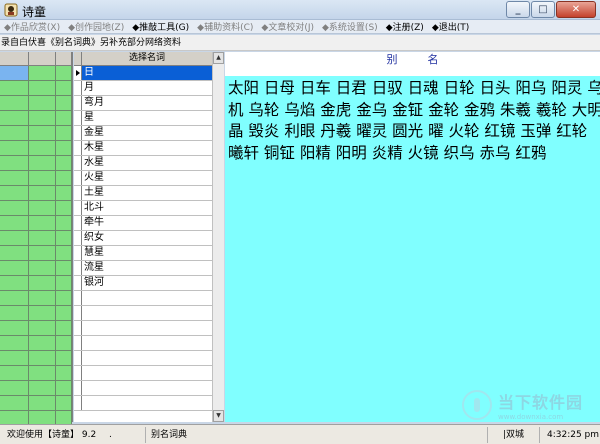 Image resolution: width=600 pixels, height=444 pixels. I want to click on app-icon, so click(11, 10).